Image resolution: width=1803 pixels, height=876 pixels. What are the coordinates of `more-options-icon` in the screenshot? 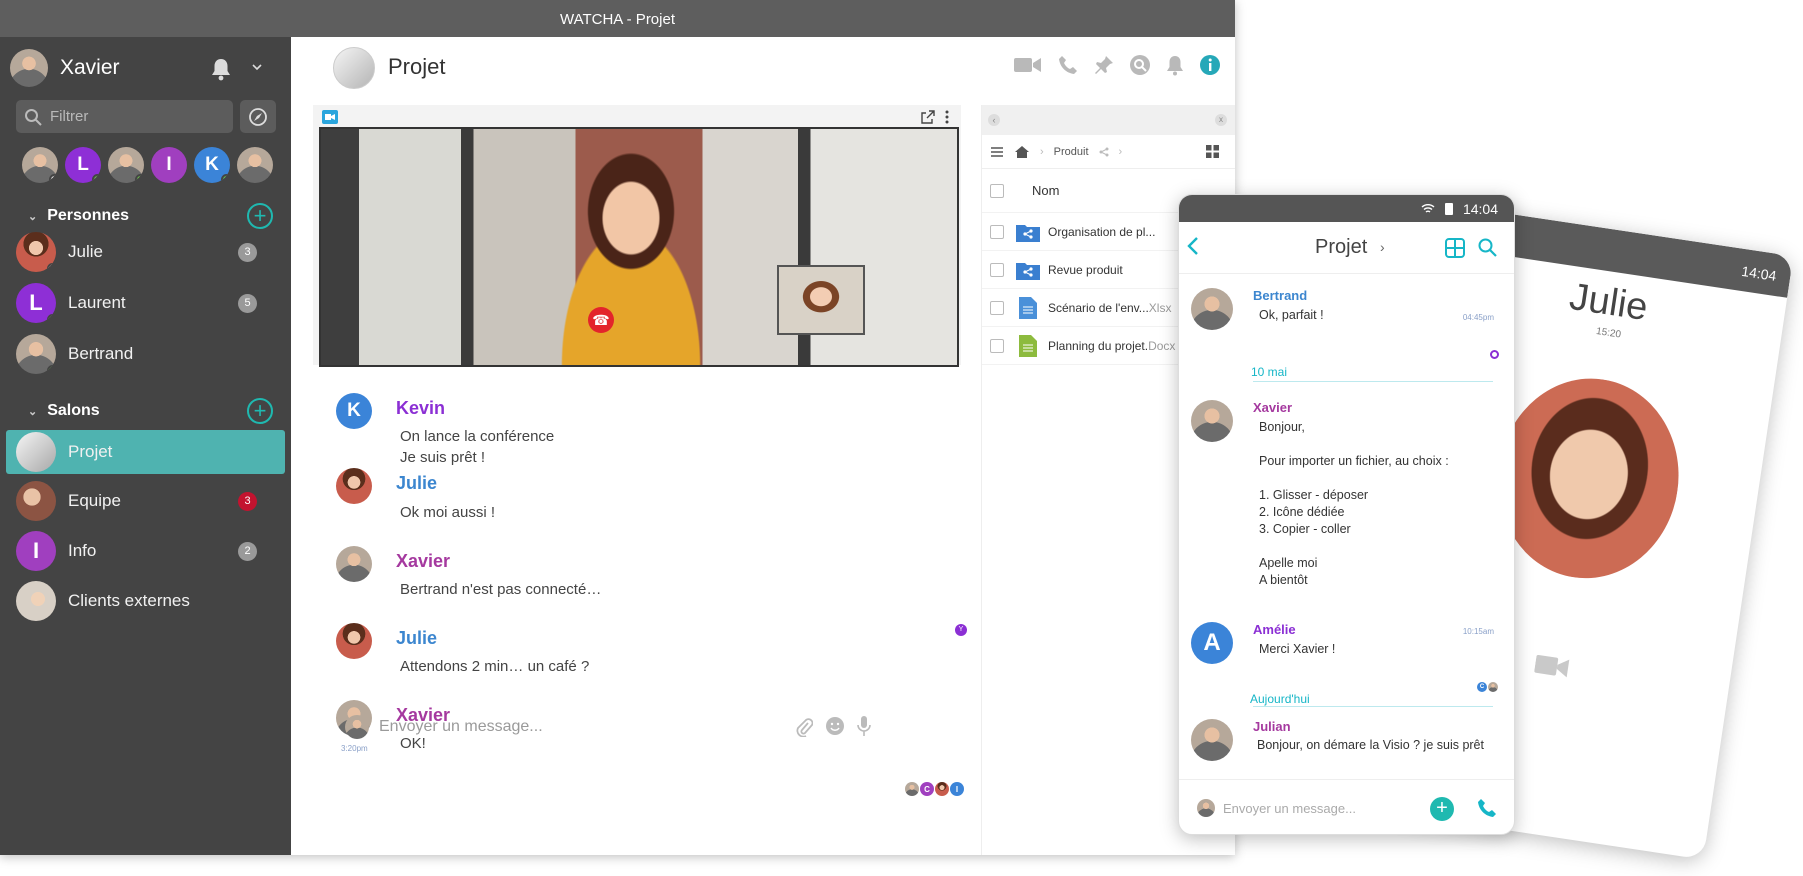 It's located at (947, 117).